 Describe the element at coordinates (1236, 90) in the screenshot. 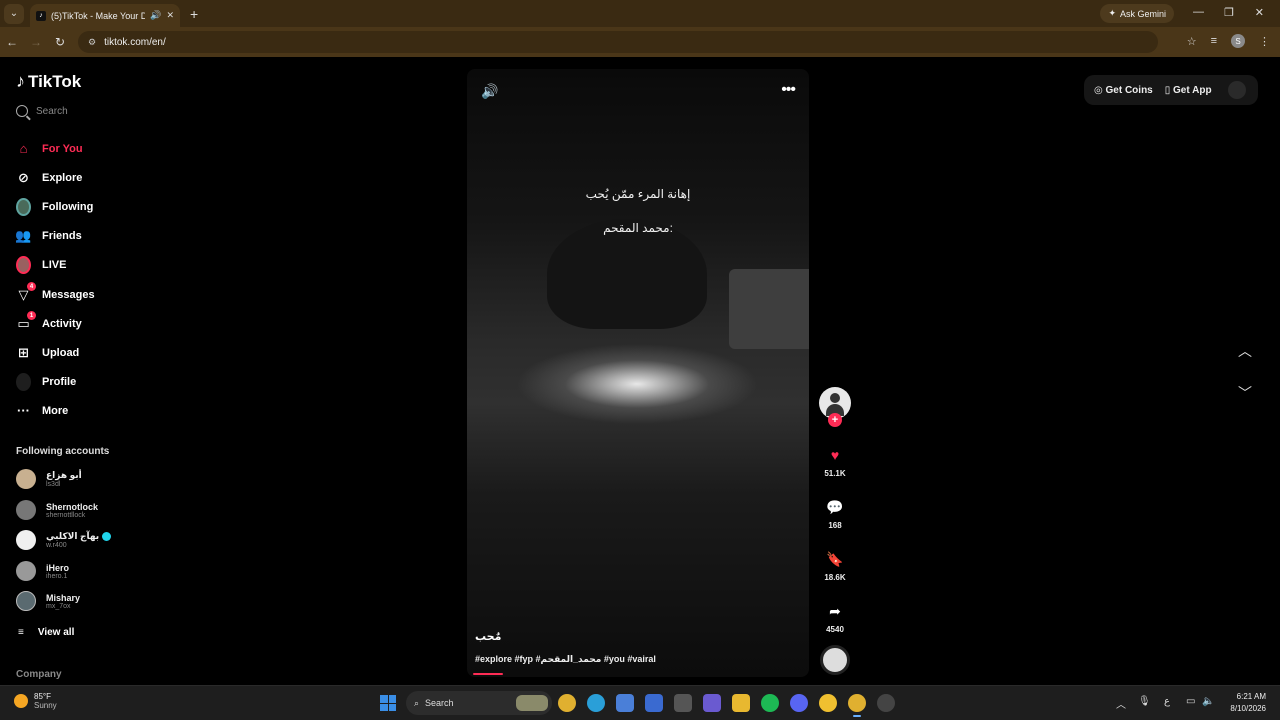

I see `user-avatar` at that location.